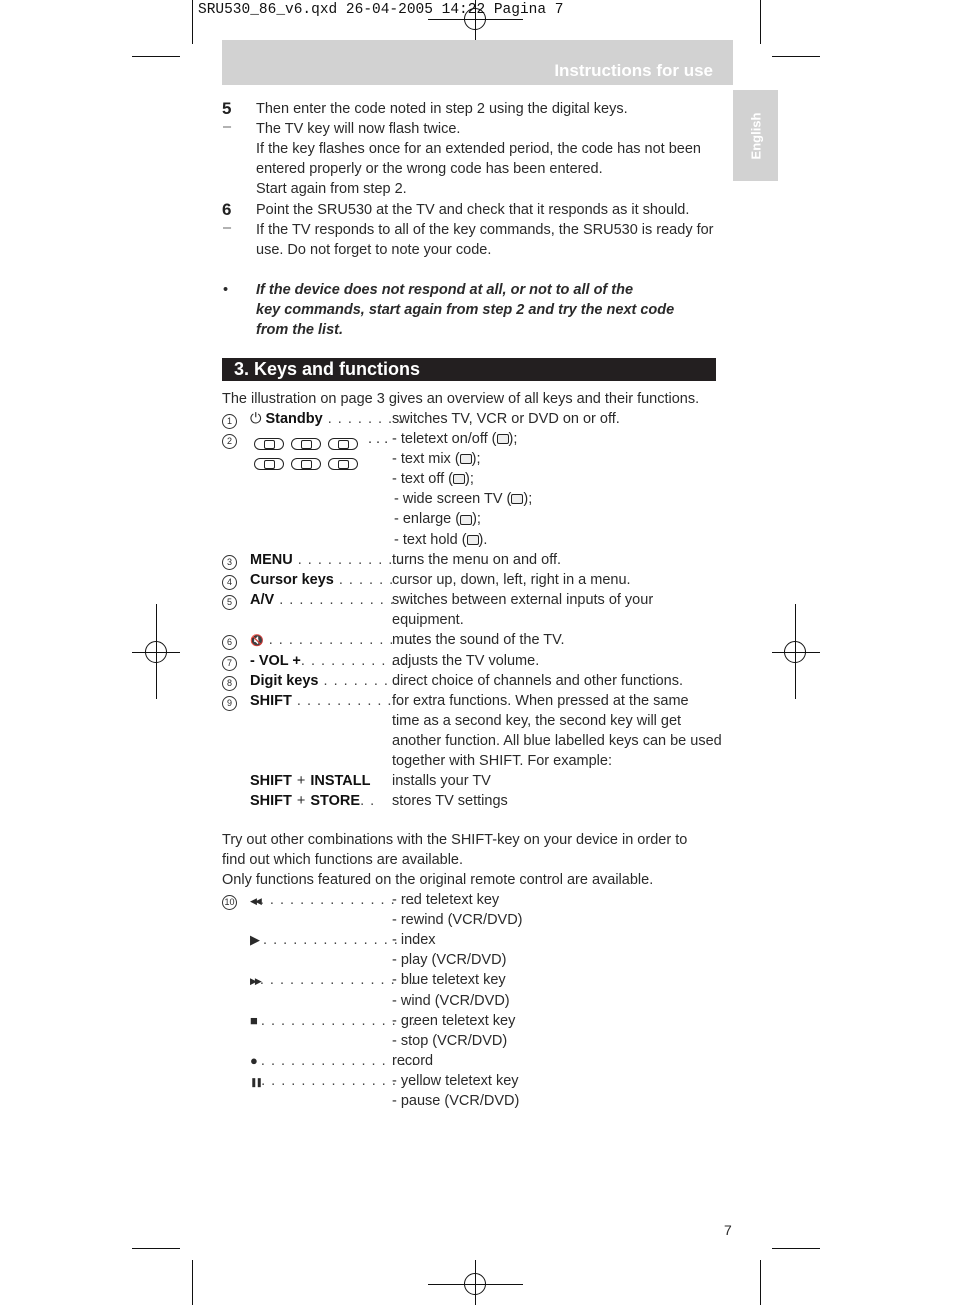 This screenshot has height=1305, width=954. I want to click on key-description: - wind (VCR/DVD), so click(451, 1000).